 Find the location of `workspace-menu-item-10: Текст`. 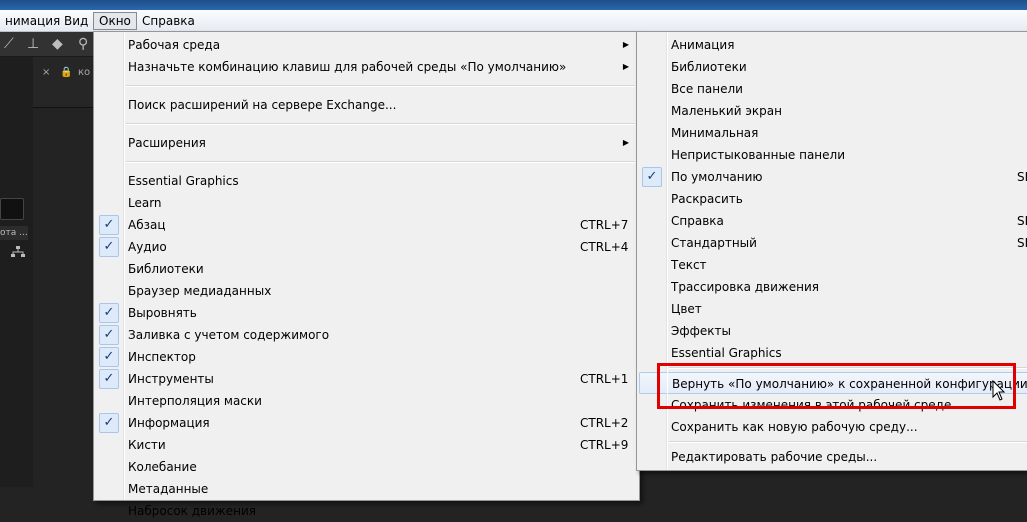

workspace-menu-item-10: Текст is located at coordinates (833, 265).